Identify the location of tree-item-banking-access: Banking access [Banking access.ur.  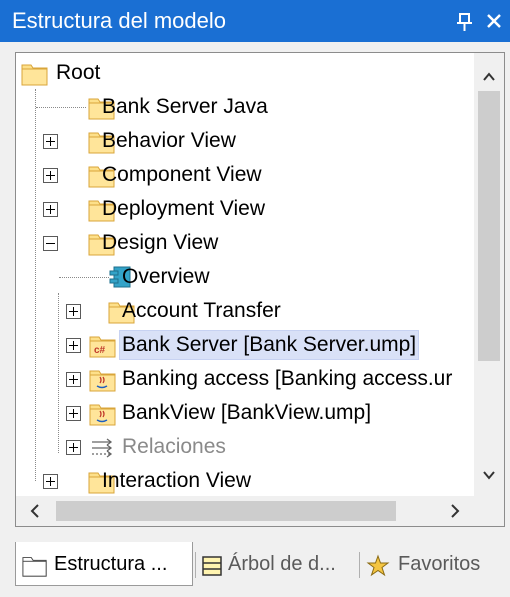
(245, 379).